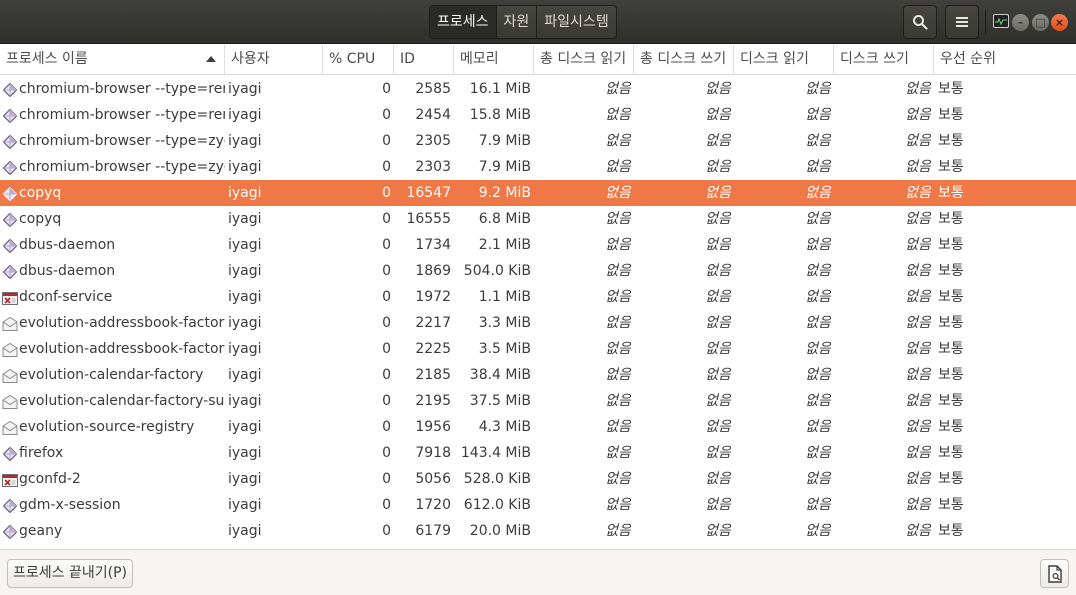 This screenshot has width=1076, height=595. I want to click on table-row: dbus-daemon iyagi 0 1869 504.0 KiB 없음 없음 없음 없음 보통, so click(538, 271).